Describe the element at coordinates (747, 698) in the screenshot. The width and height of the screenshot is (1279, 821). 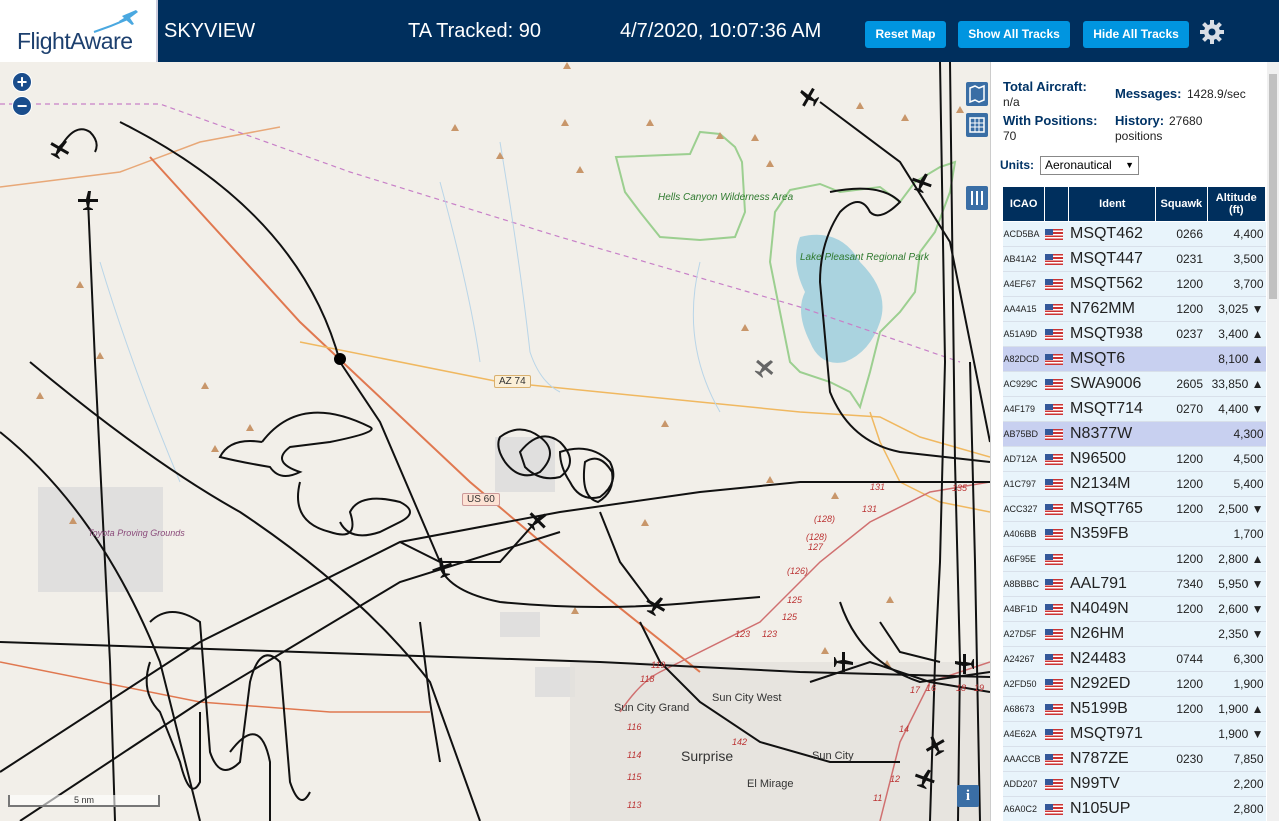
I see `sun-city-west-label: Sun City West` at that location.